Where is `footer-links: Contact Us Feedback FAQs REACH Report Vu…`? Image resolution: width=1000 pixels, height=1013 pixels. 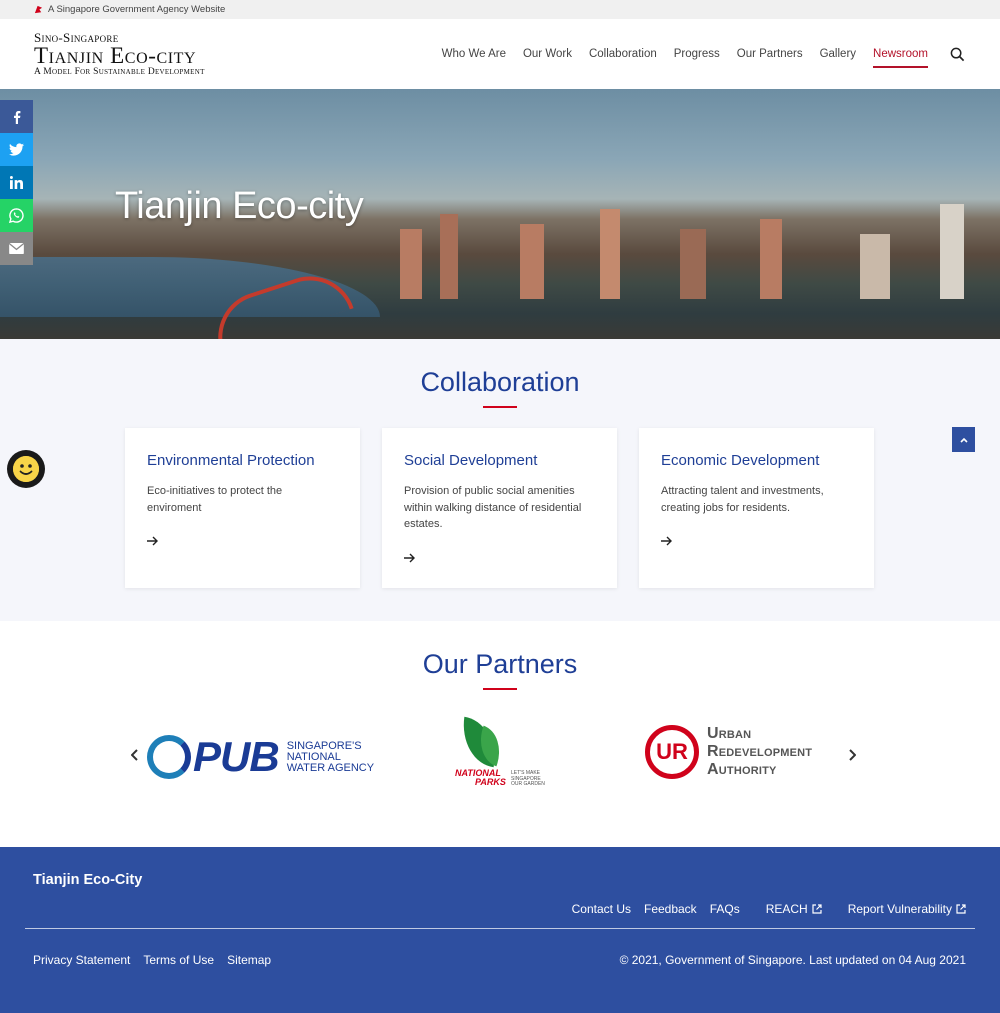
footer-links: Contact Us Feedback FAQs REACH Report Vu… is located at coordinates (762, 909).